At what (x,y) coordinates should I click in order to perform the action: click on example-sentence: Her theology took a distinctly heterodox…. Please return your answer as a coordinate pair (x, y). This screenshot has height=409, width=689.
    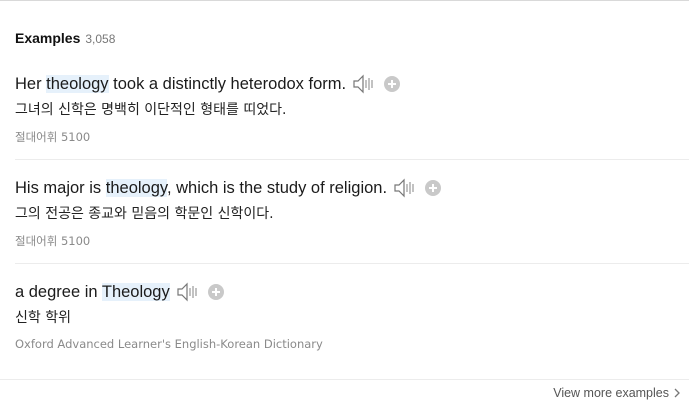
    Looking at the image, I should click on (181, 84).